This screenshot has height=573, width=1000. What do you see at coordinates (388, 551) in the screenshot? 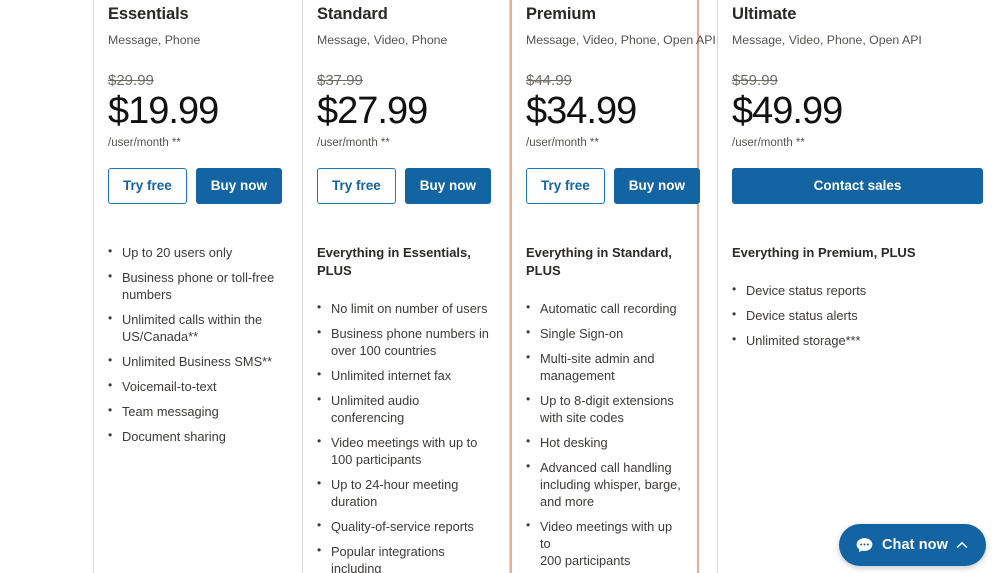
I see `feature-line: Popular integrations` at bounding box center [388, 551].